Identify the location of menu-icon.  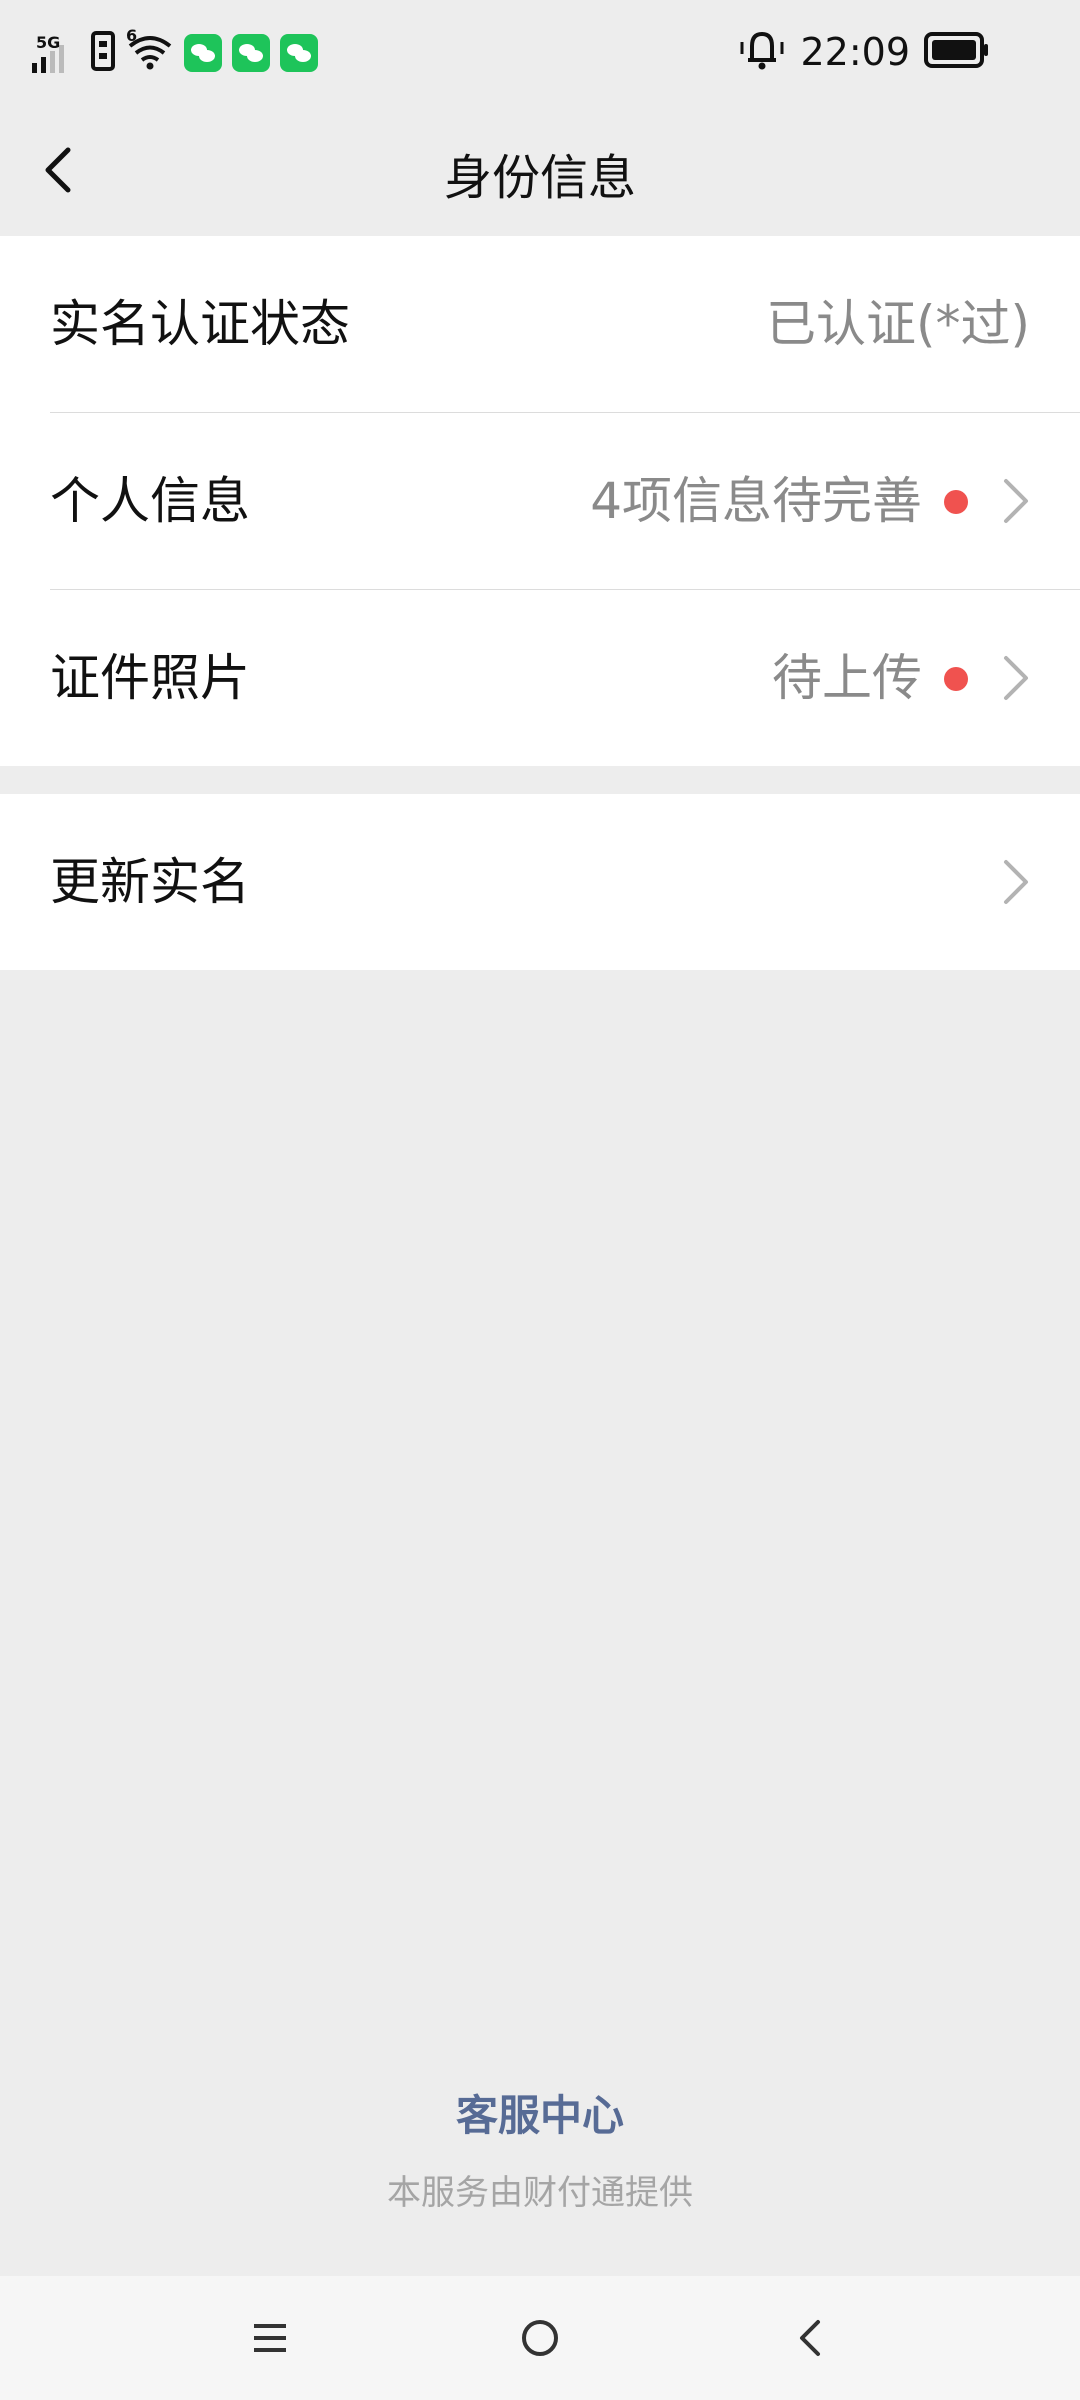
(270, 2338).